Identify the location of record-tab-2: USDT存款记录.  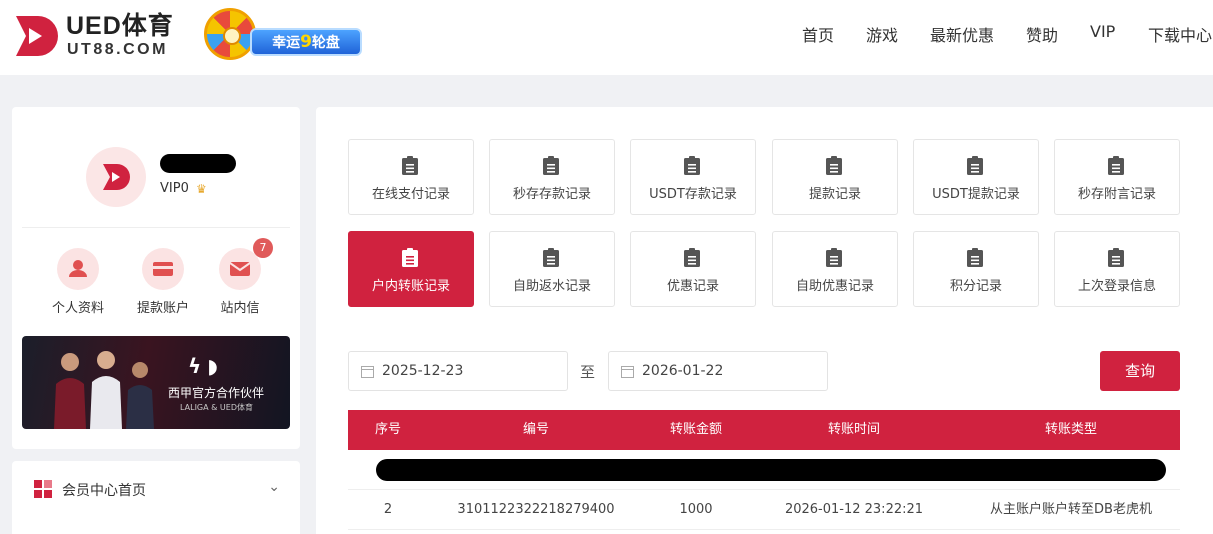
(693, 177).